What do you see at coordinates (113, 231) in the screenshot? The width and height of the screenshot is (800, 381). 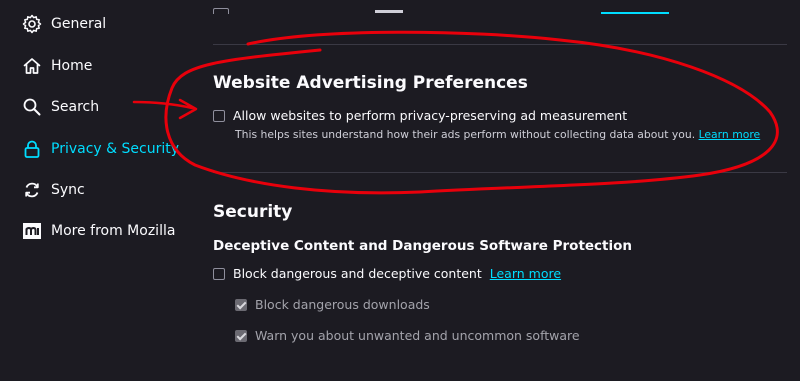 I see `sidebar-item-label: More from Mozilla` at bounding box center [113, 231].